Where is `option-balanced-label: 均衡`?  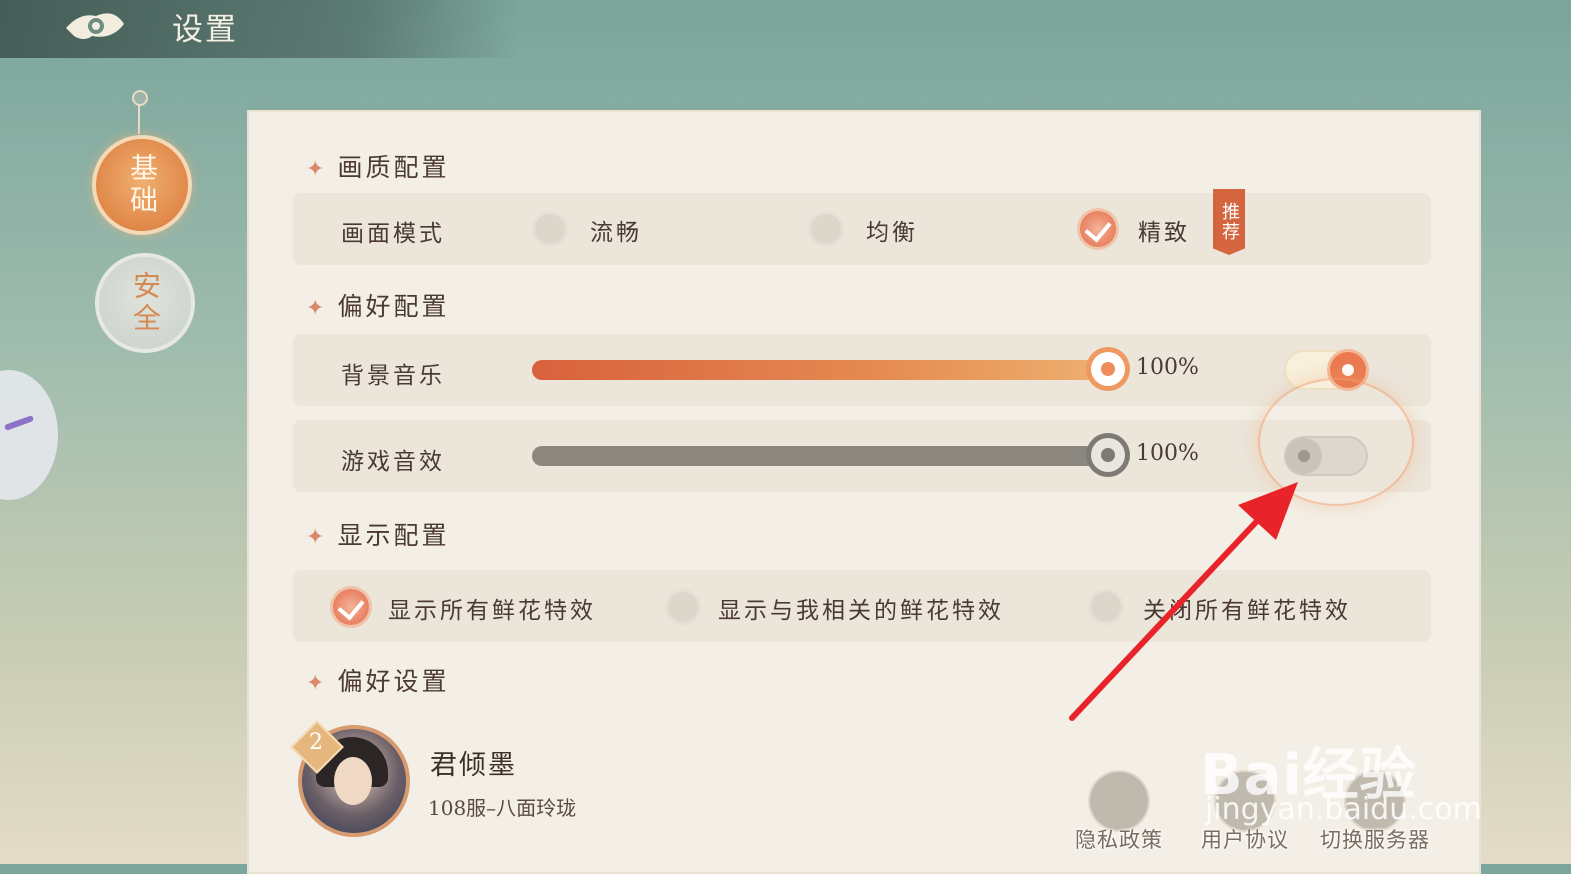 option-balanced-label: 均衡 is located at coordinates (892, 230).